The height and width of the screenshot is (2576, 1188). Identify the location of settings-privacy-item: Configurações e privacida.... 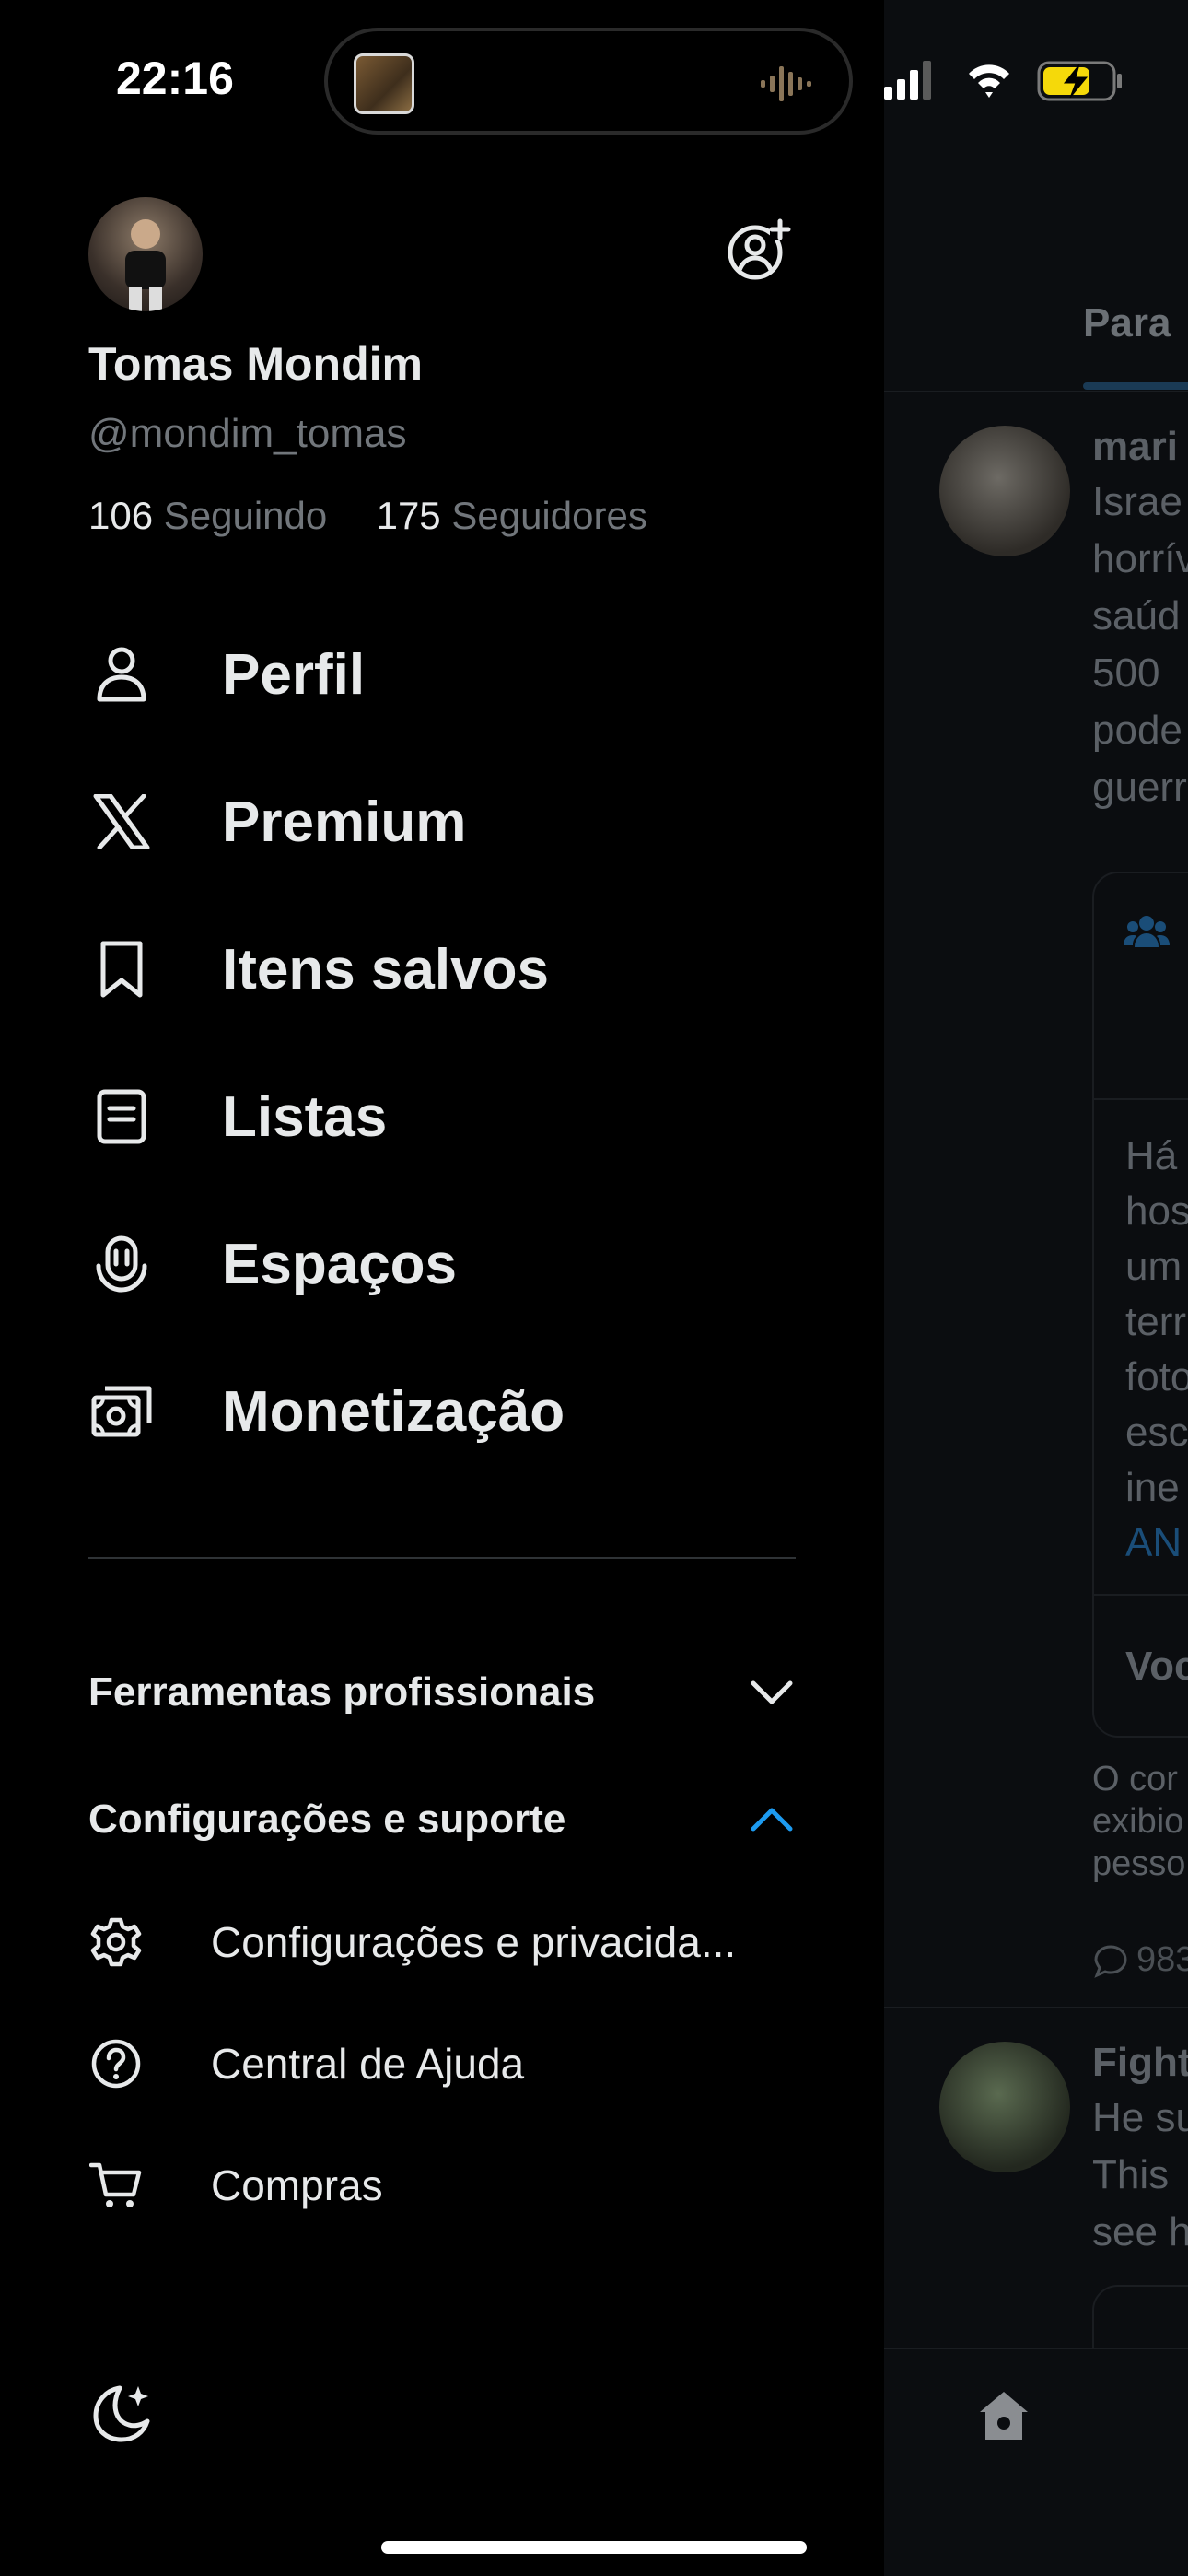
(447, 1942).